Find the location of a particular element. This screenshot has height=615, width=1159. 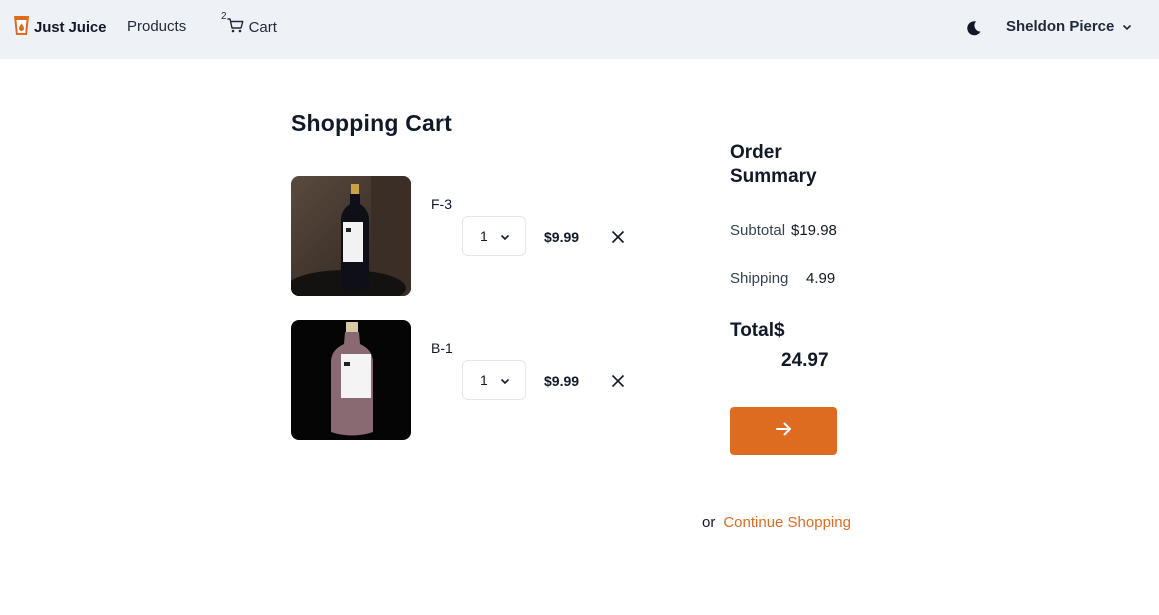

subtotal-value: $19.98 is located at coordinates (814, 230).